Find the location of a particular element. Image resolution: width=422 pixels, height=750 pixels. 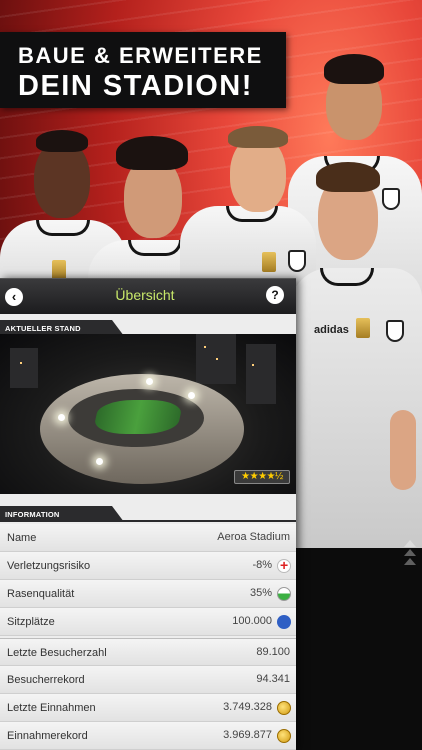

info-row-last-revenue: Letzte Einnahmen 3.749.328 is located at coordinates (148, 708).